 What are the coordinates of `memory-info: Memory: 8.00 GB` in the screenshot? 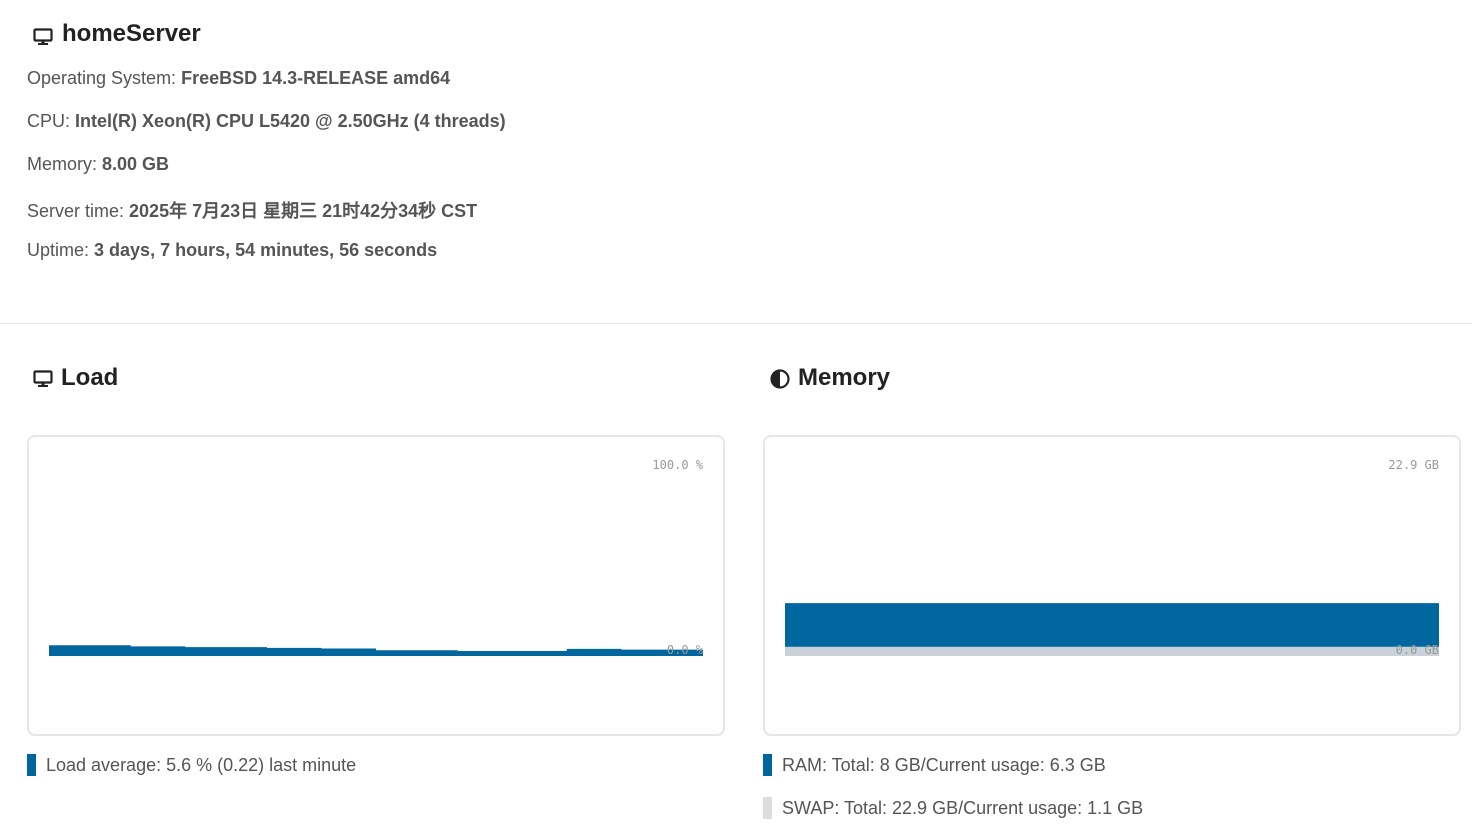 It's located at (98, 164).